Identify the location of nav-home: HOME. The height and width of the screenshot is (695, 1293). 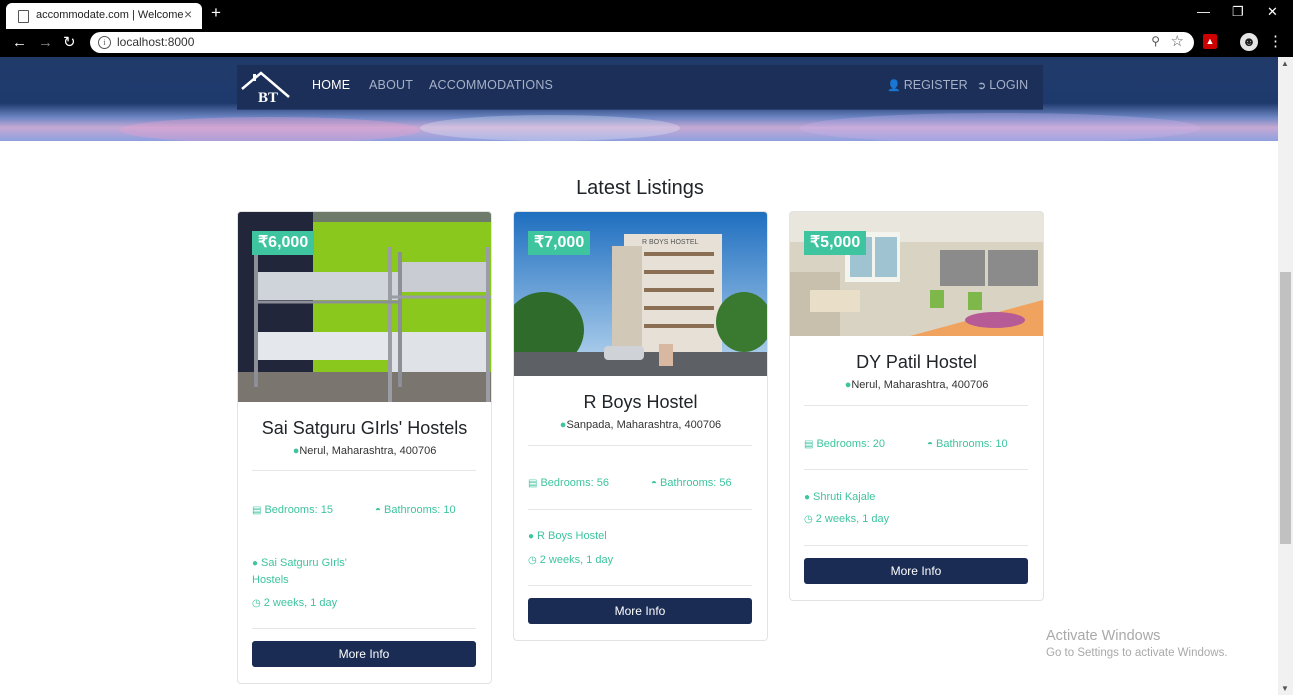
(331, 85).